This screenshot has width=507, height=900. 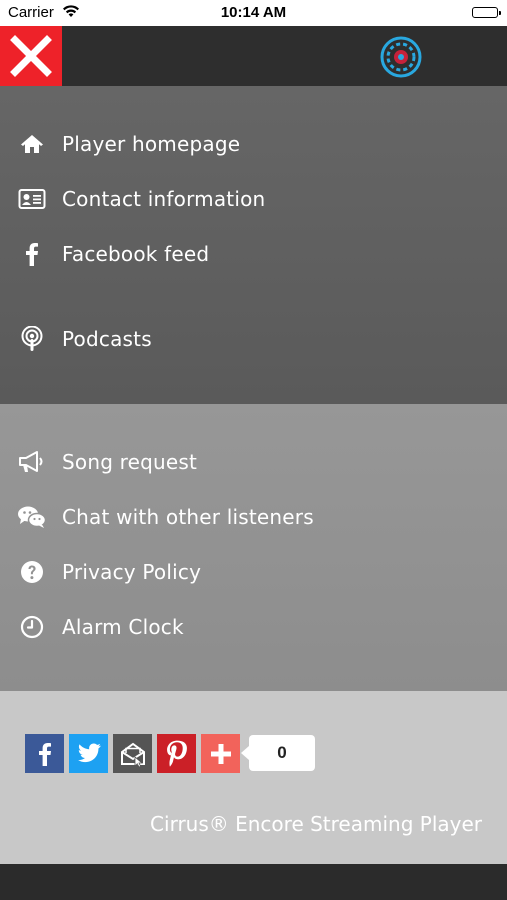 What do you see at coordinates (32, 517) in the screenshot?
I see `chat-icon` at bounding box center [32, 517].